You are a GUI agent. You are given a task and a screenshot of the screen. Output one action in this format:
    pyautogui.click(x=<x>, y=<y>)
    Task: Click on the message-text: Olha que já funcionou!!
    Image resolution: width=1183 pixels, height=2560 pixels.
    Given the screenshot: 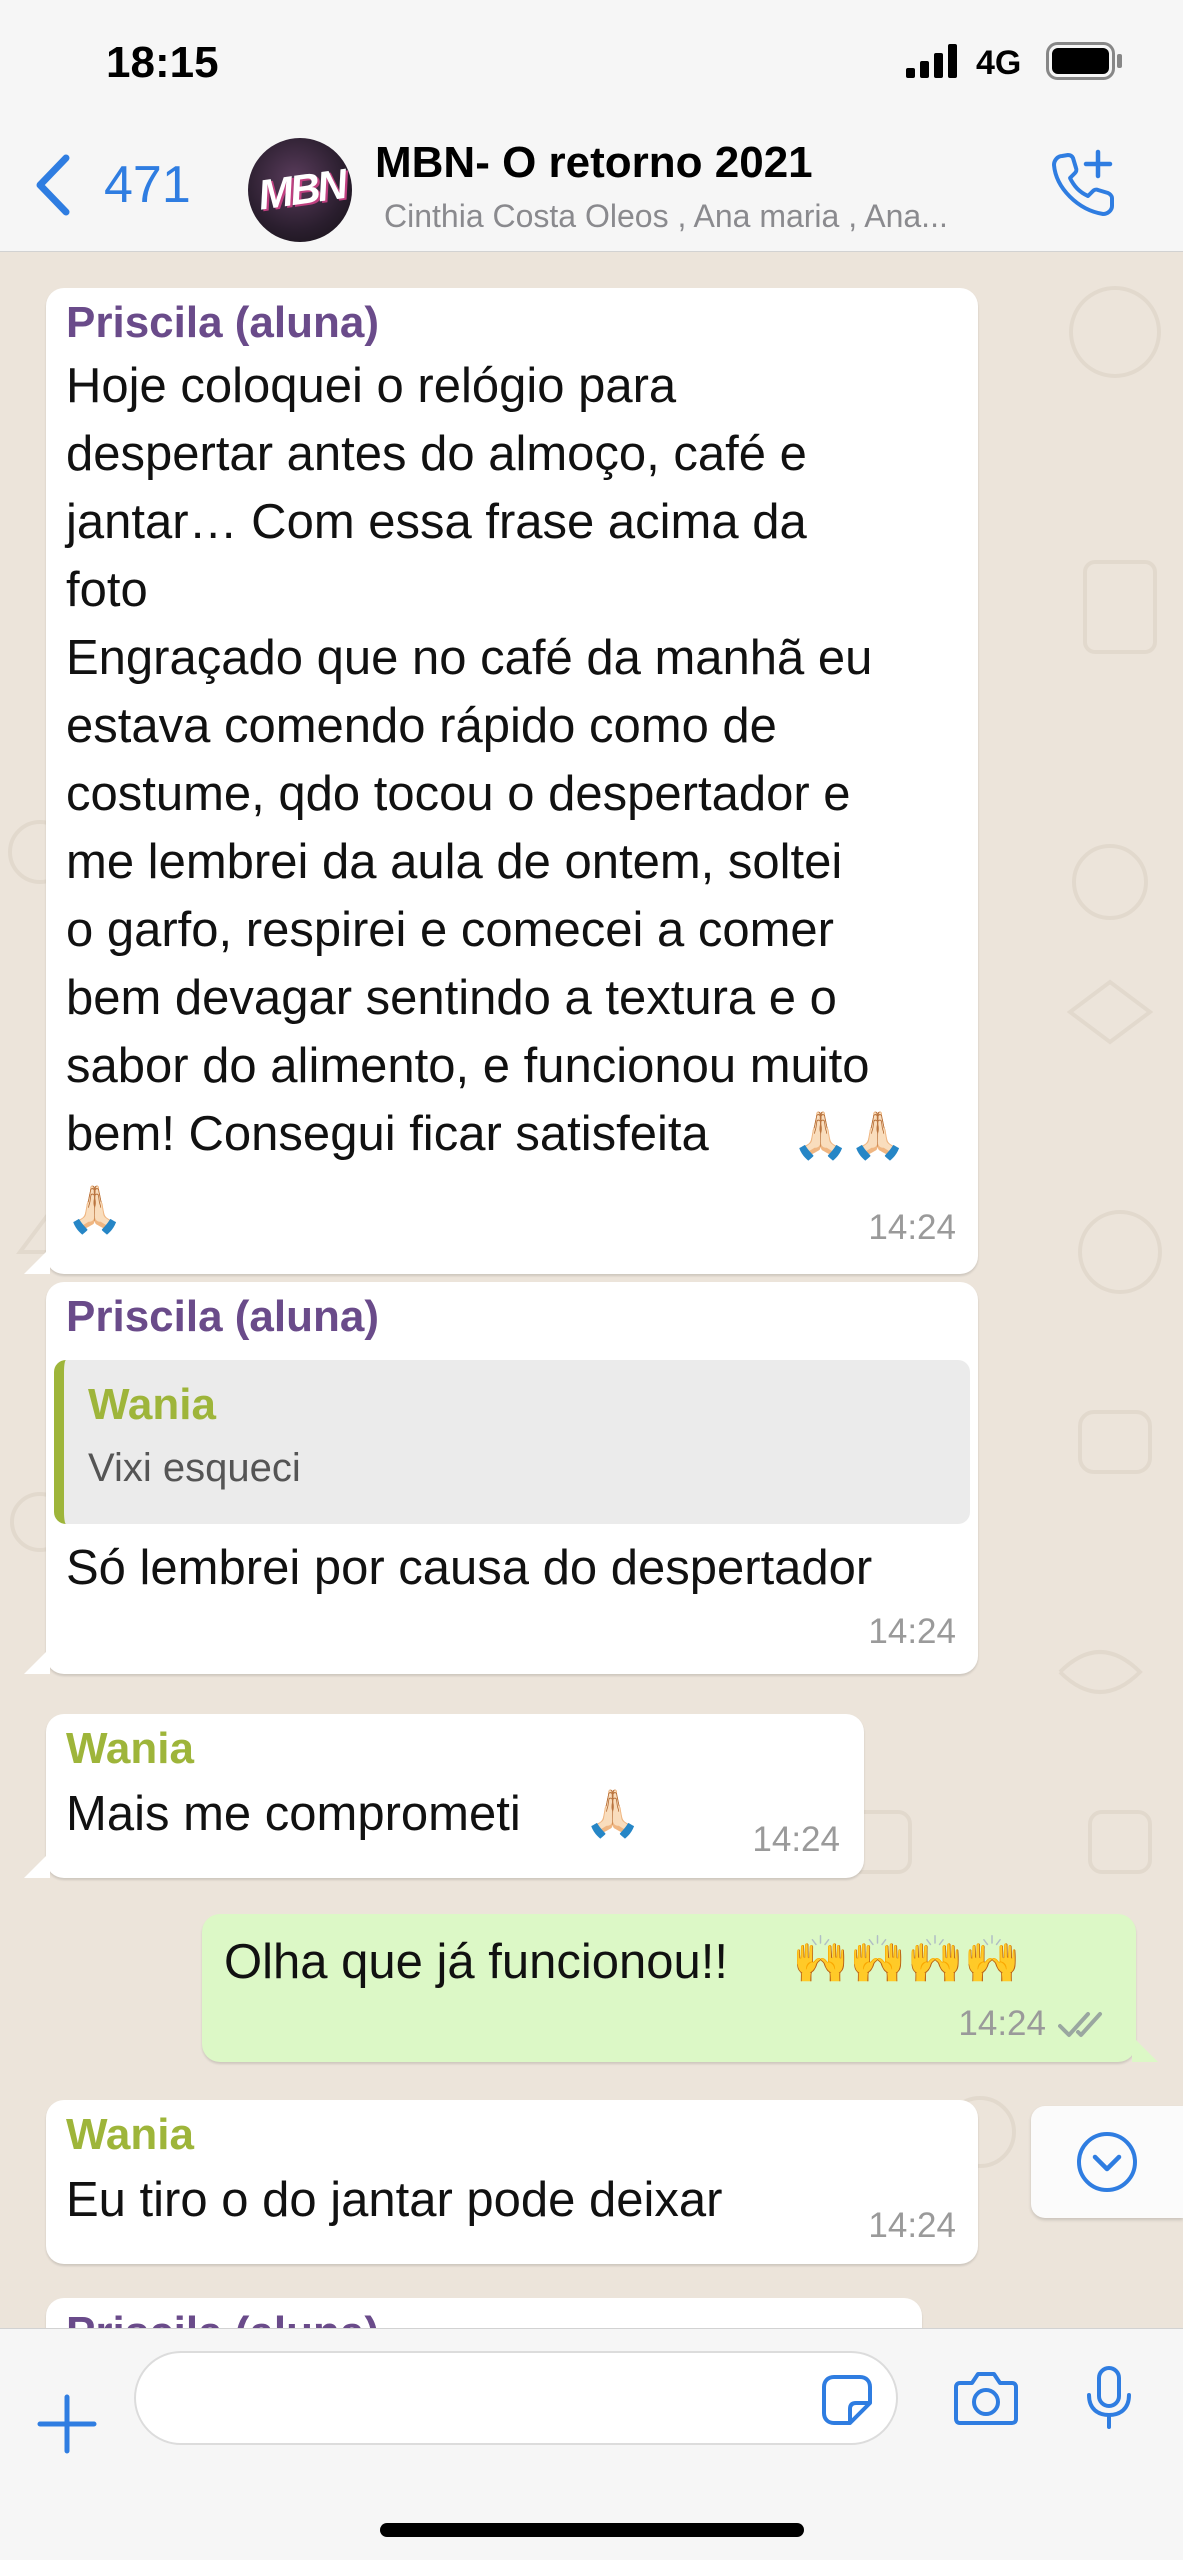 What is the action you would take?
    pyautogui.click(x=476, y=1962)
    